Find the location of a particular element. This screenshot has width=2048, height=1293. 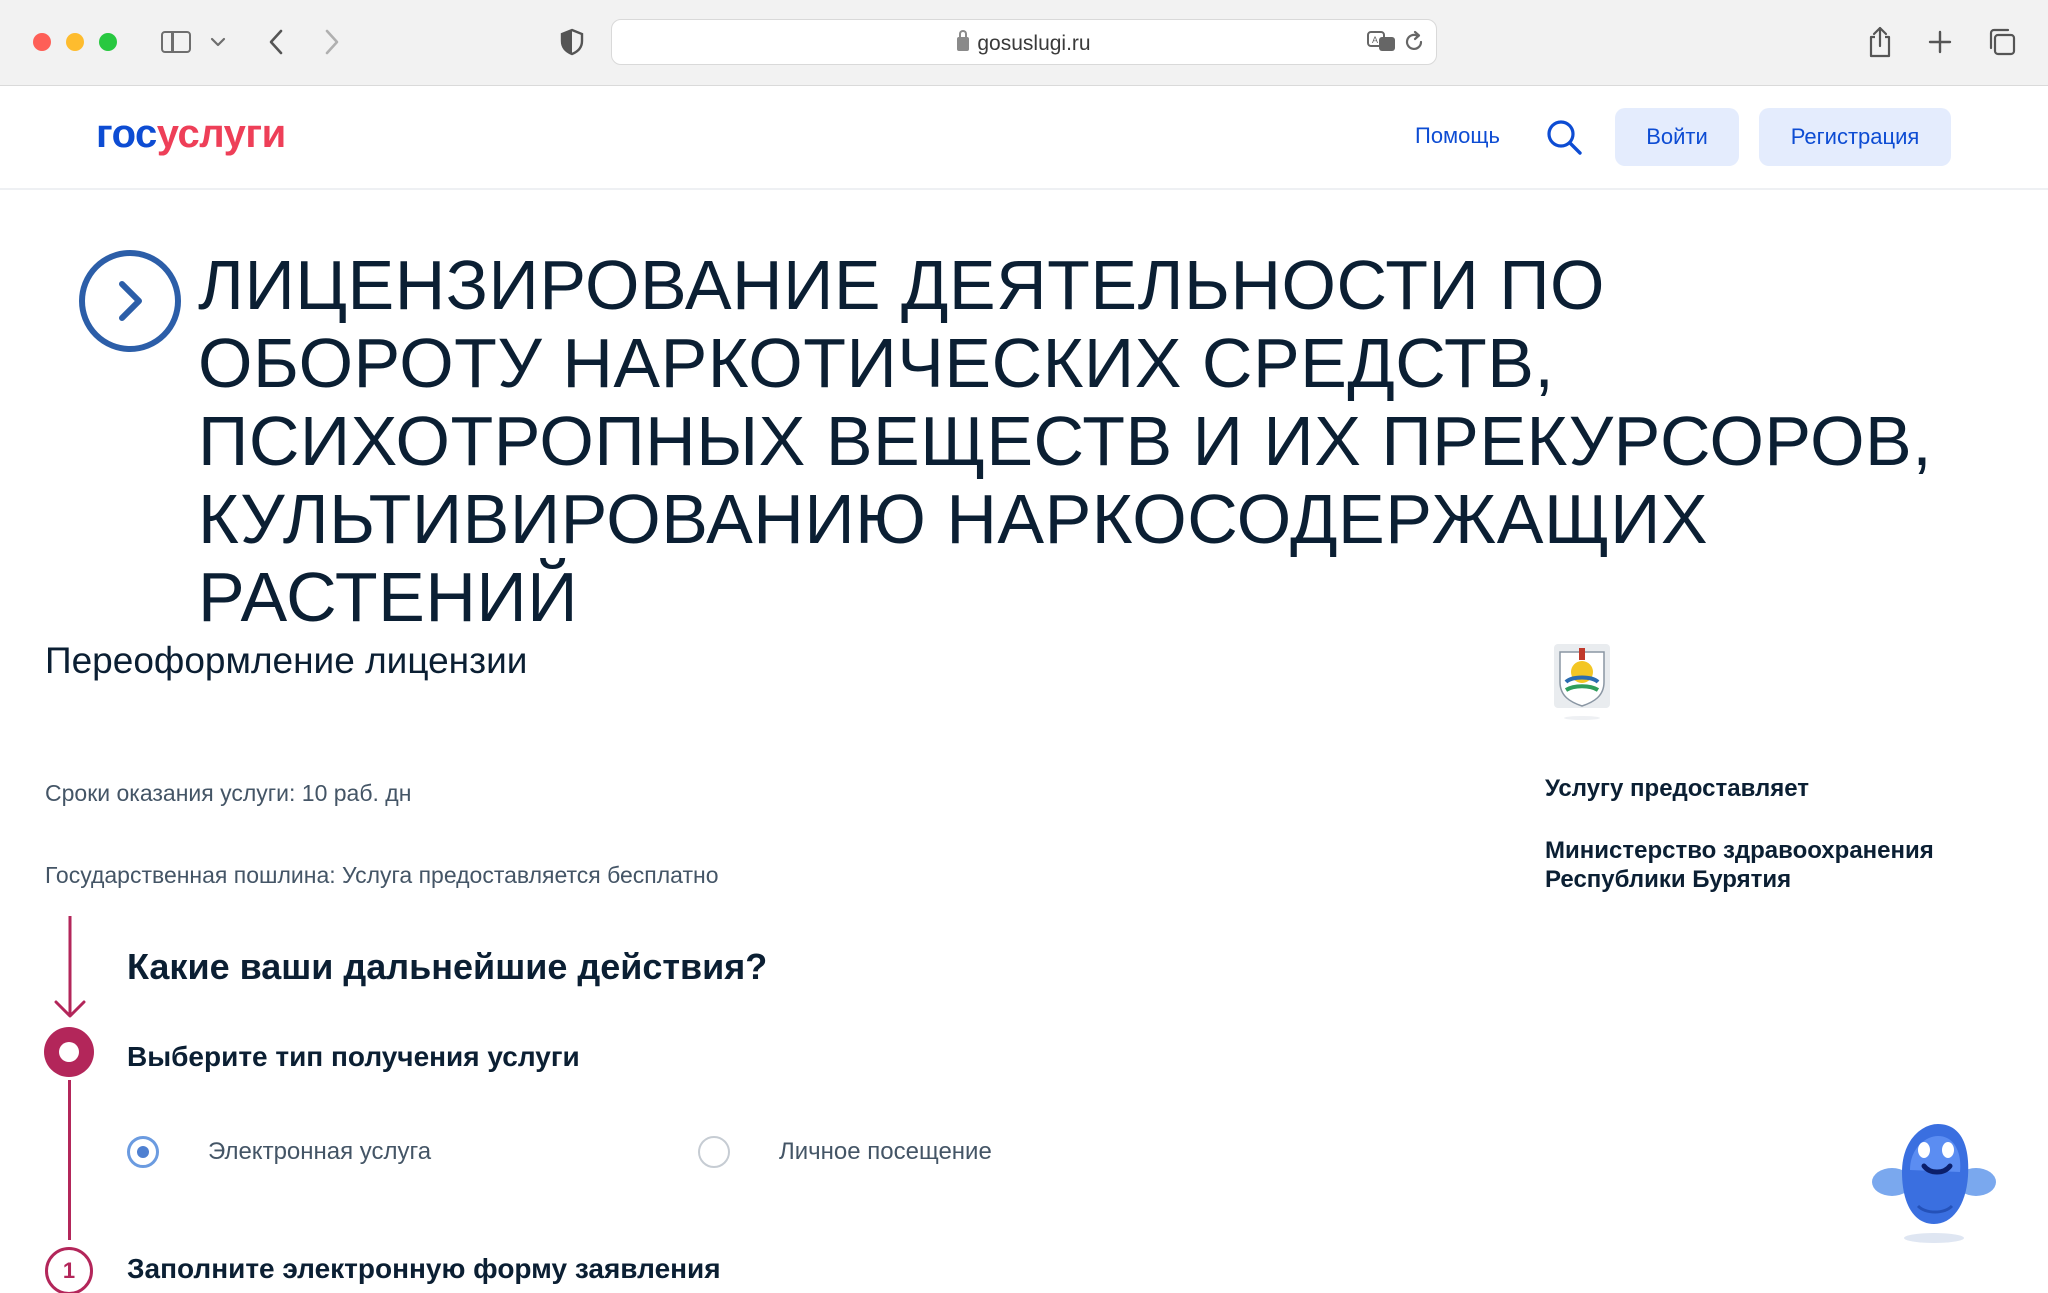

url-text: gosuslugi.ru is located at coordinates (1024, 43).